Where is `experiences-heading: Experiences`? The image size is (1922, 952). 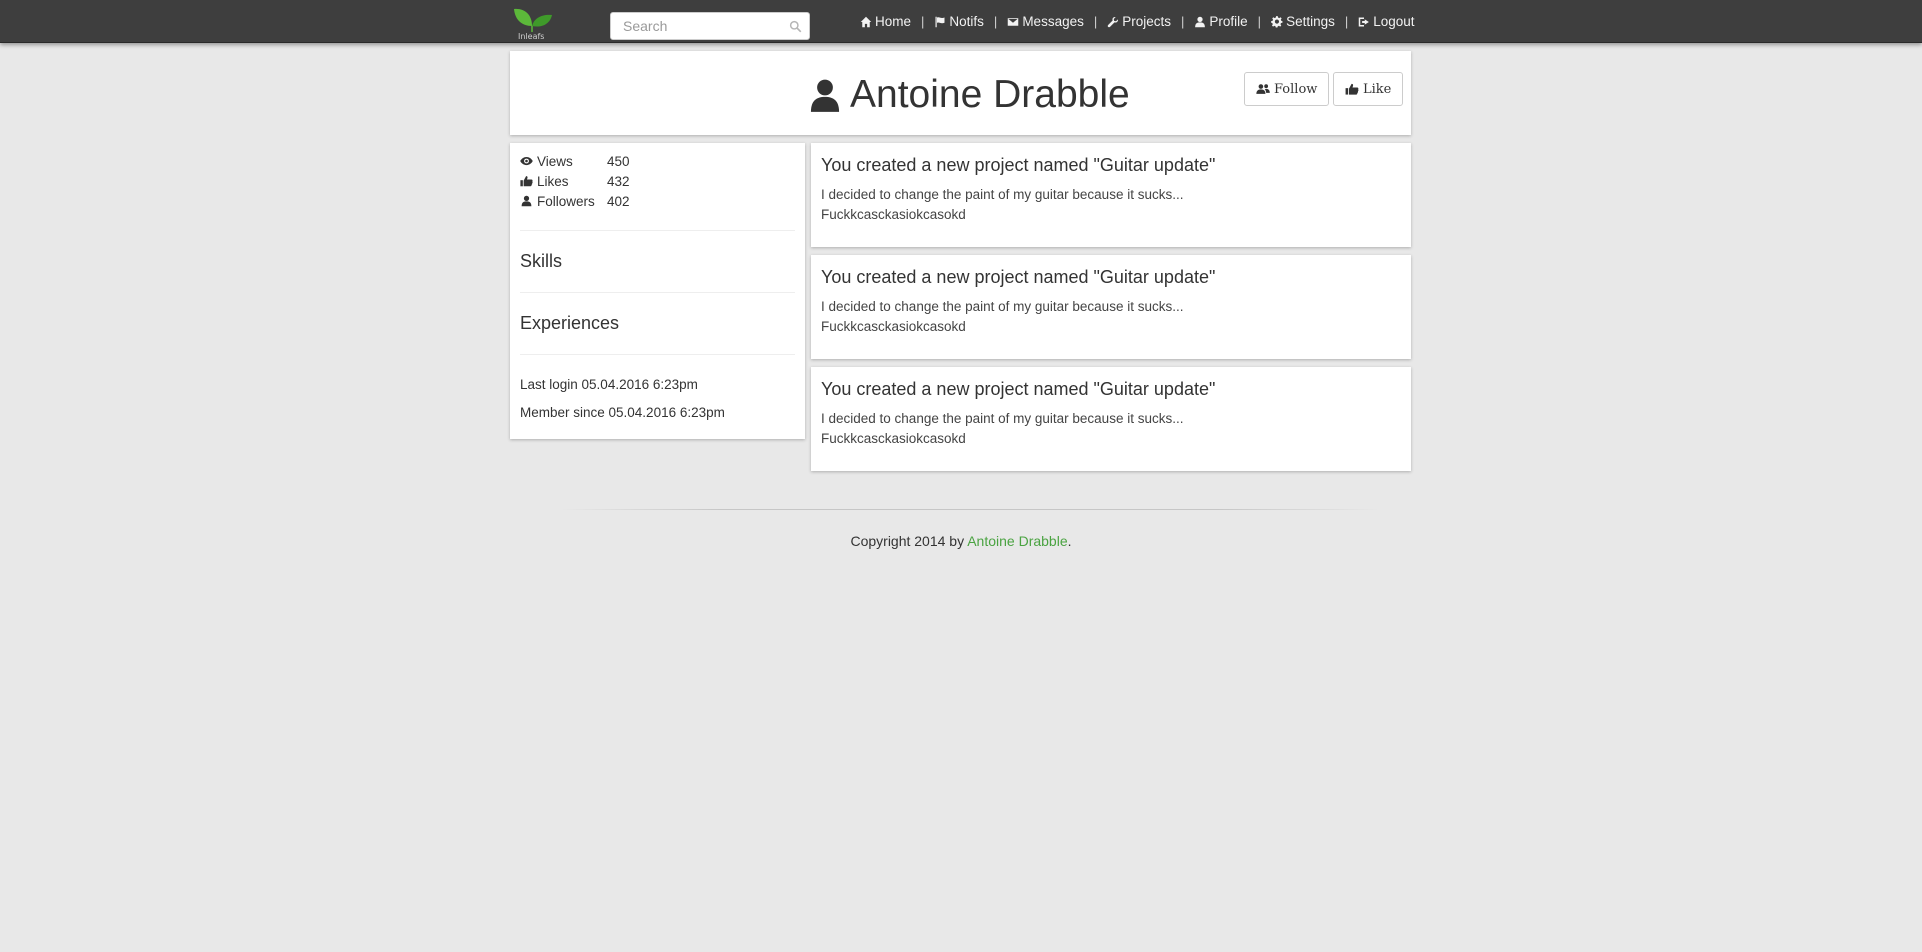
experiences-heading: Experiences is located at coordinates (570, 323).